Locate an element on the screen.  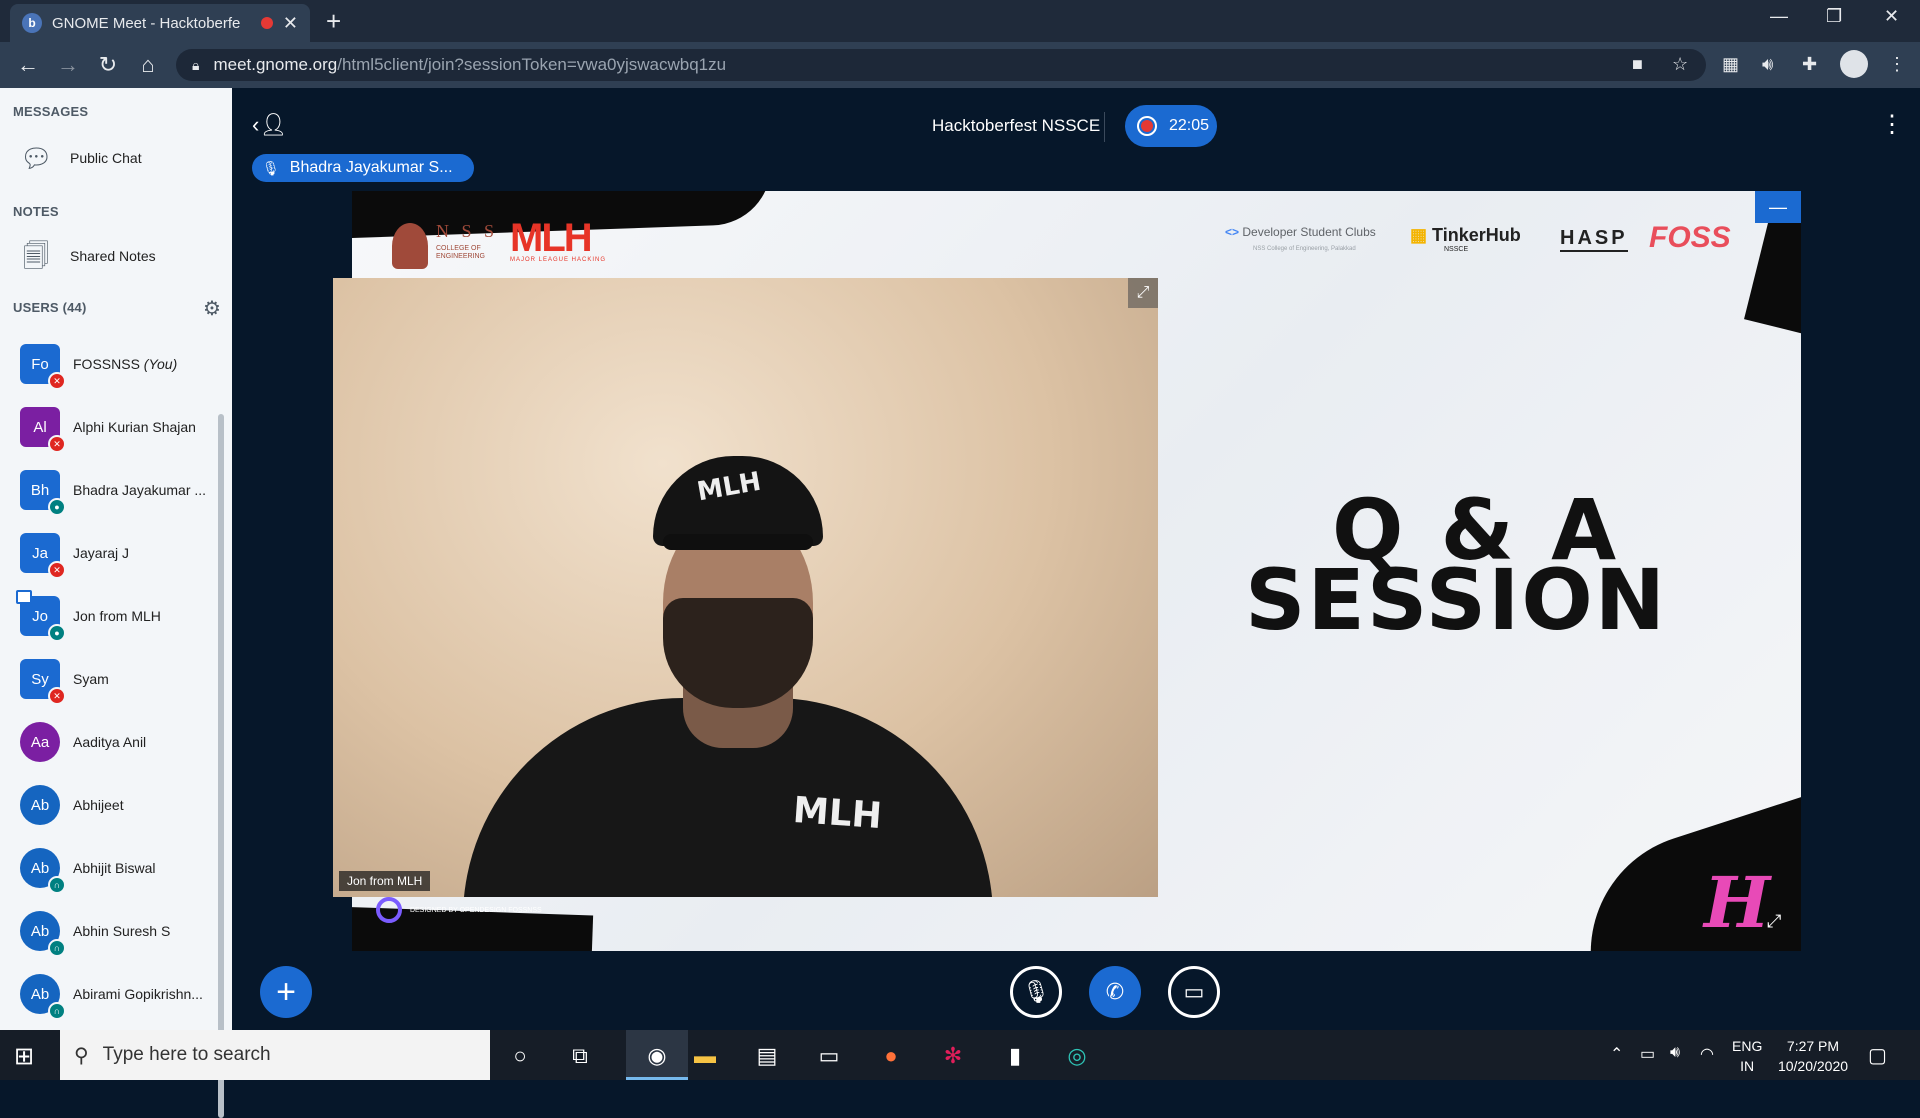
person-cap-brim is located at coordinates (738, 542).